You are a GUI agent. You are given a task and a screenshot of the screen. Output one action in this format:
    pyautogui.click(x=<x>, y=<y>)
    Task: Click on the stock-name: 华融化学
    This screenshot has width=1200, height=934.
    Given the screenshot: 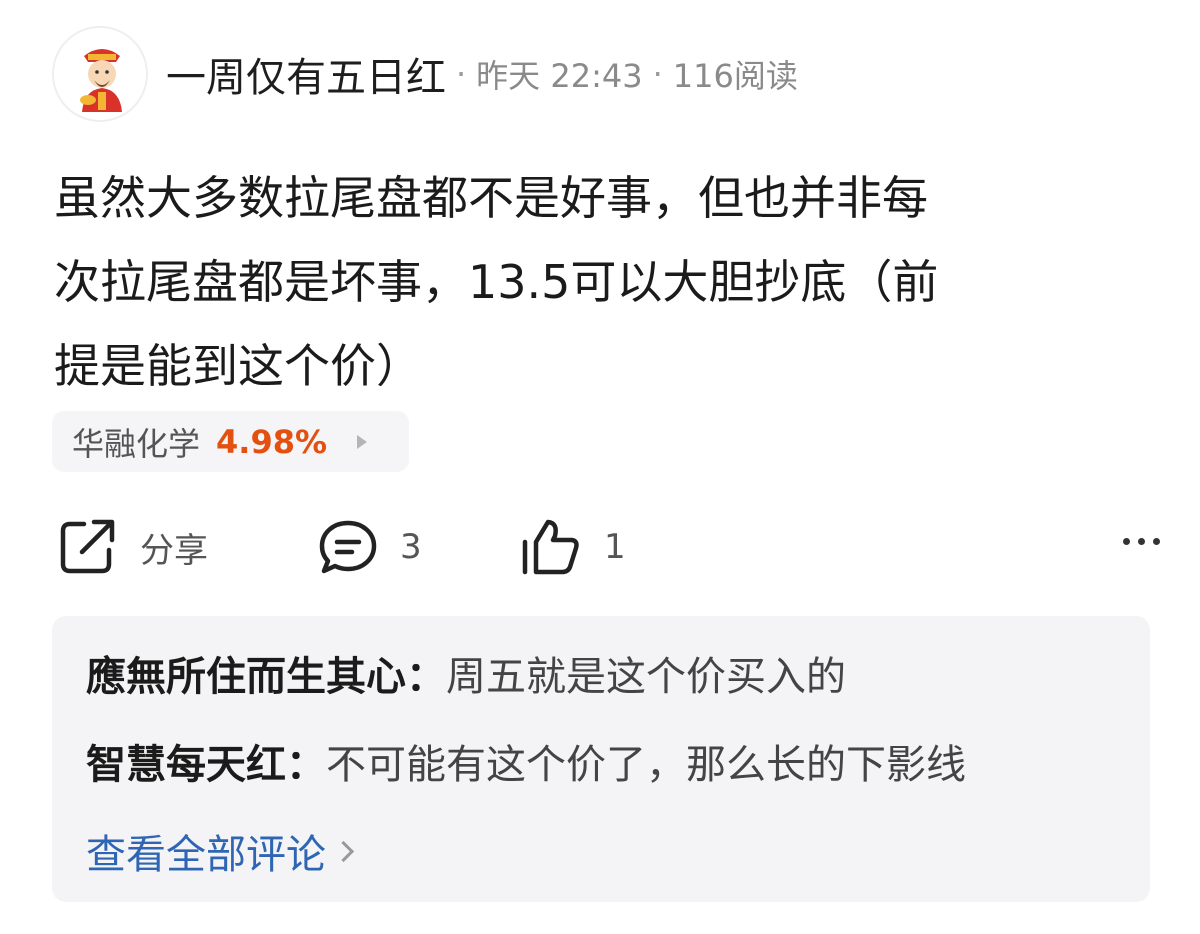 What is the action you would take?
    pyautogui.click(x=136, y=443)
    